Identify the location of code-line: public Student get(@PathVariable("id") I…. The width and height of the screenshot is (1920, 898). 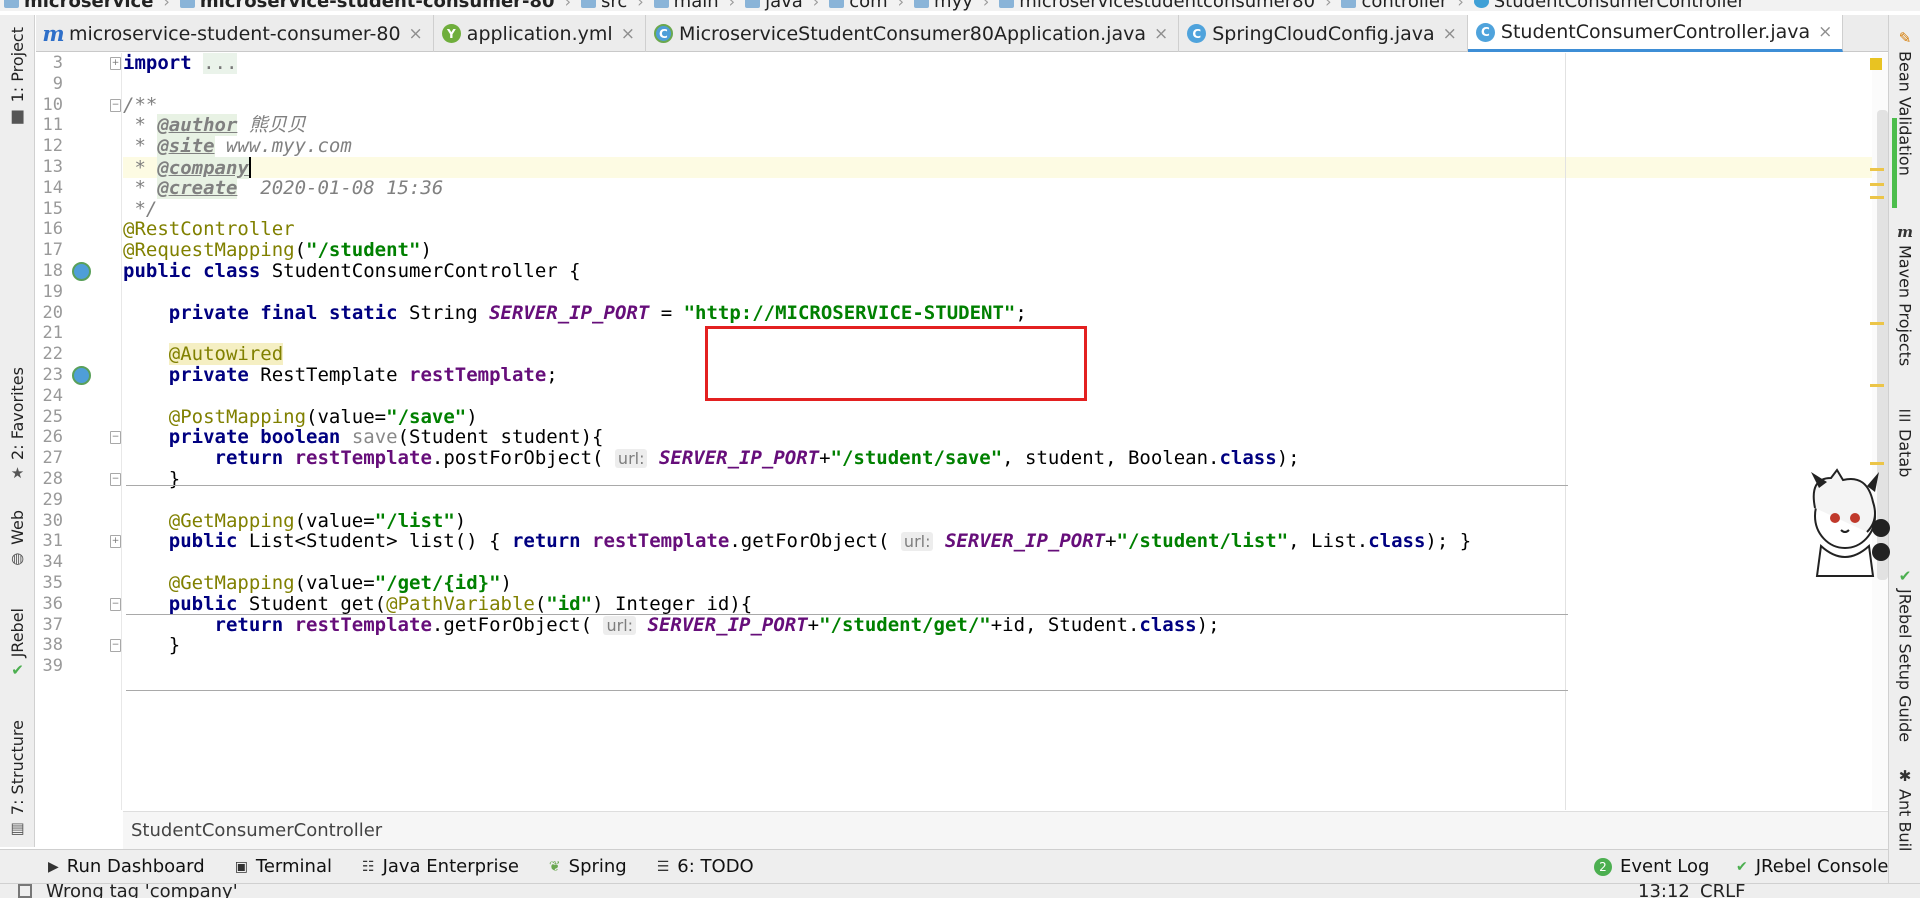
(1005, 604).